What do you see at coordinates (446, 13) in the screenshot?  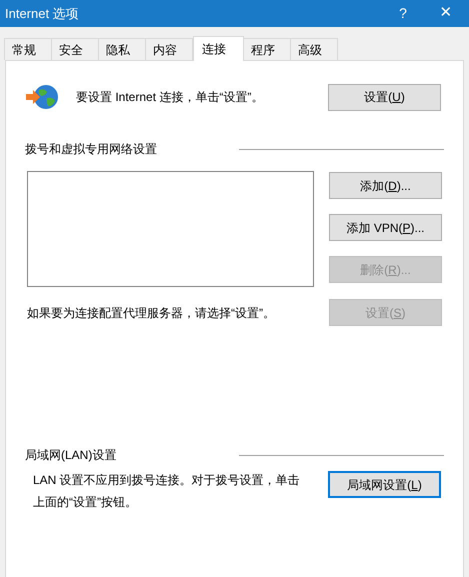 I see `close-button: ✕` at bounding box center [446, 13].